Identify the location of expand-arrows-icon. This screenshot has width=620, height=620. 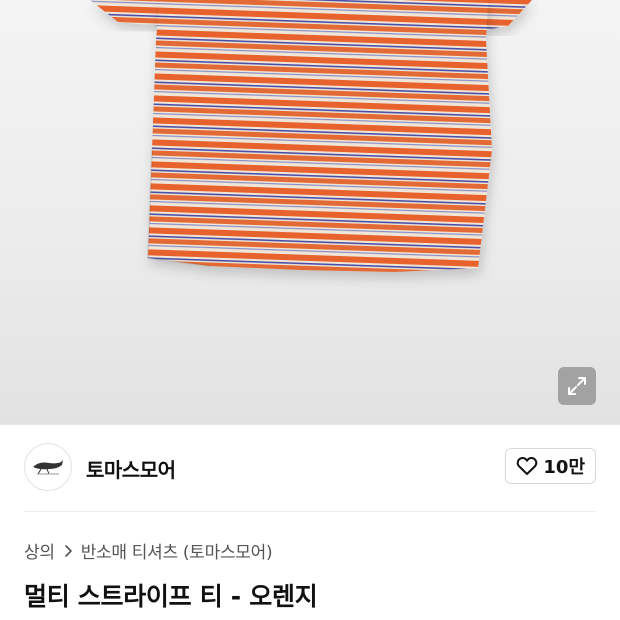
(577, 386).